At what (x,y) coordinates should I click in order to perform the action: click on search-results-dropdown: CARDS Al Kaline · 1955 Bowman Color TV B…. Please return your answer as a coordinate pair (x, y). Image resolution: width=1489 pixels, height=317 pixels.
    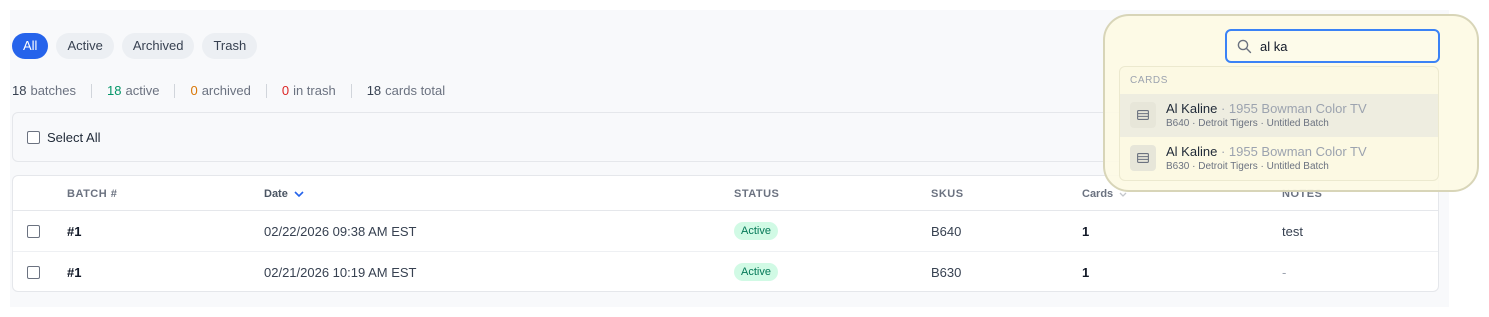
    Looking at the image, I should click on (1279, 123).